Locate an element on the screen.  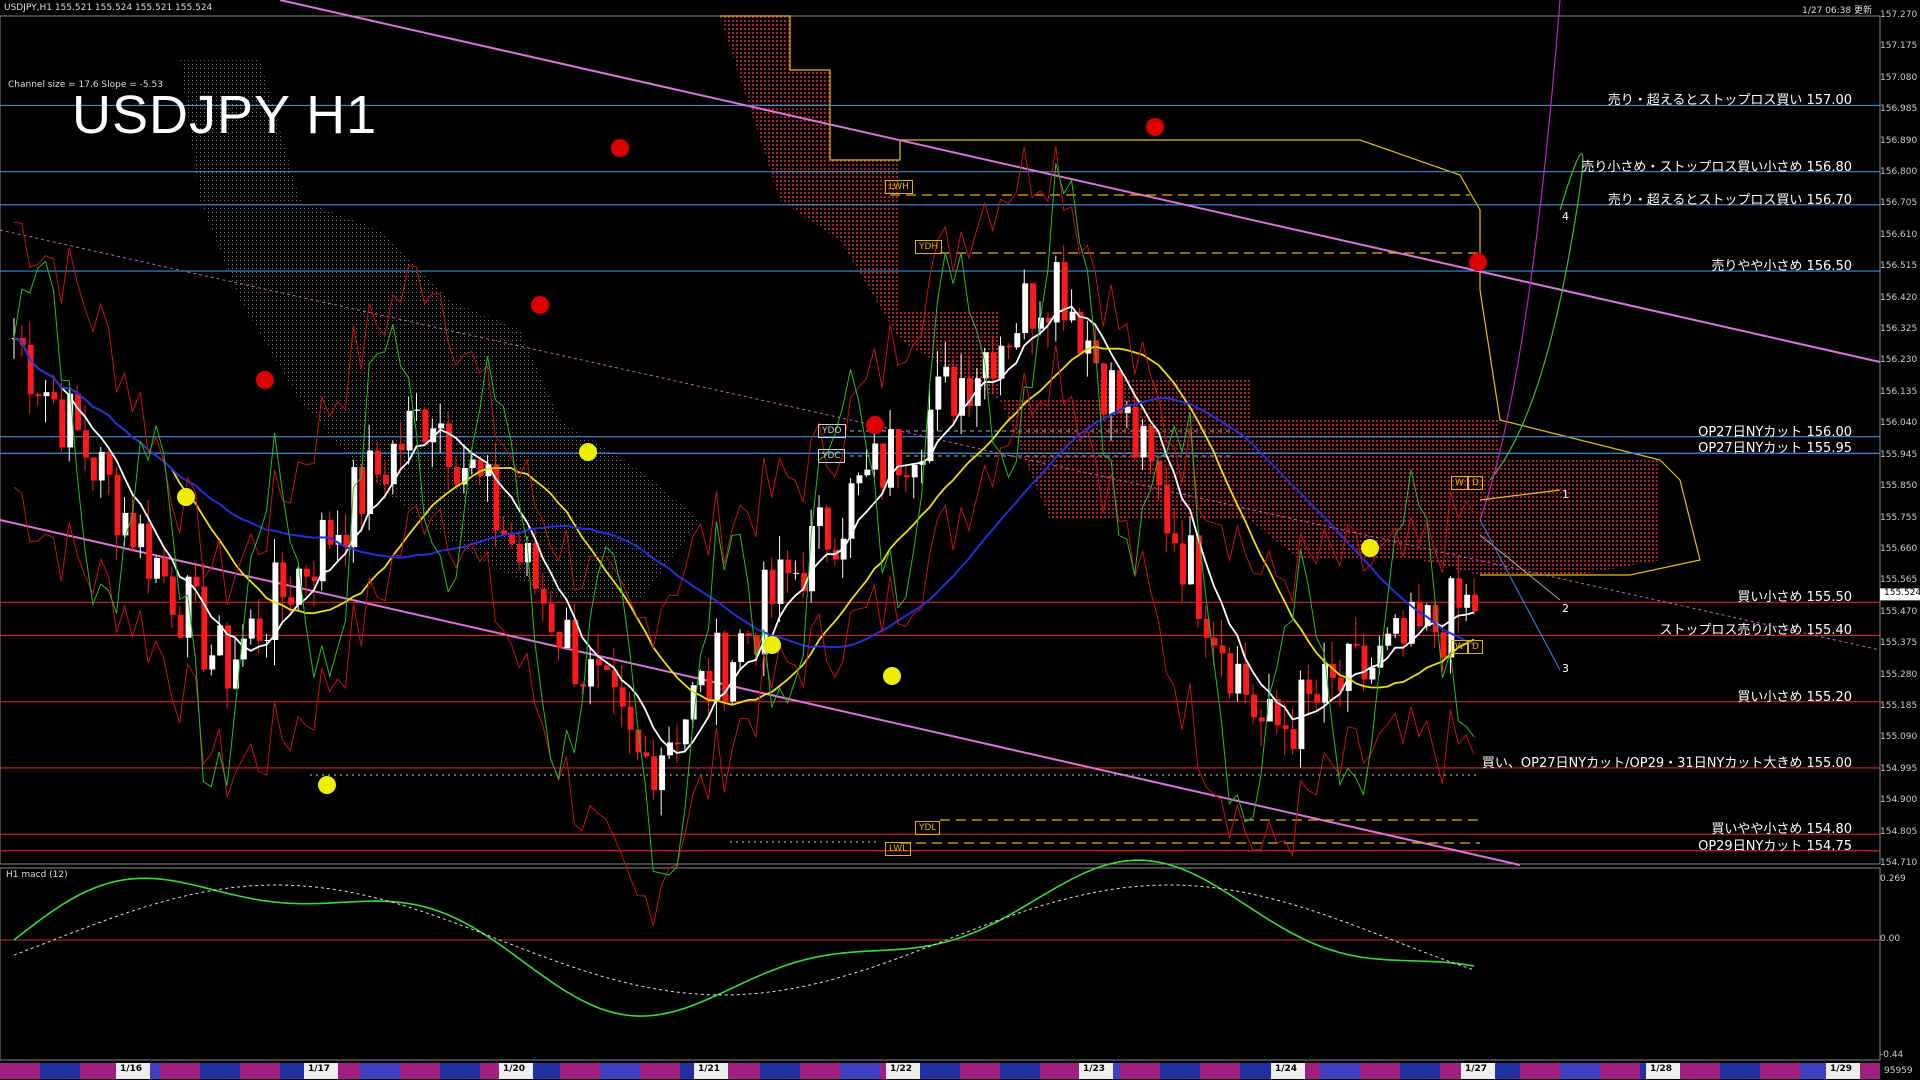
price-axis-label: 156.135 is located at coordinates (1899, 391).